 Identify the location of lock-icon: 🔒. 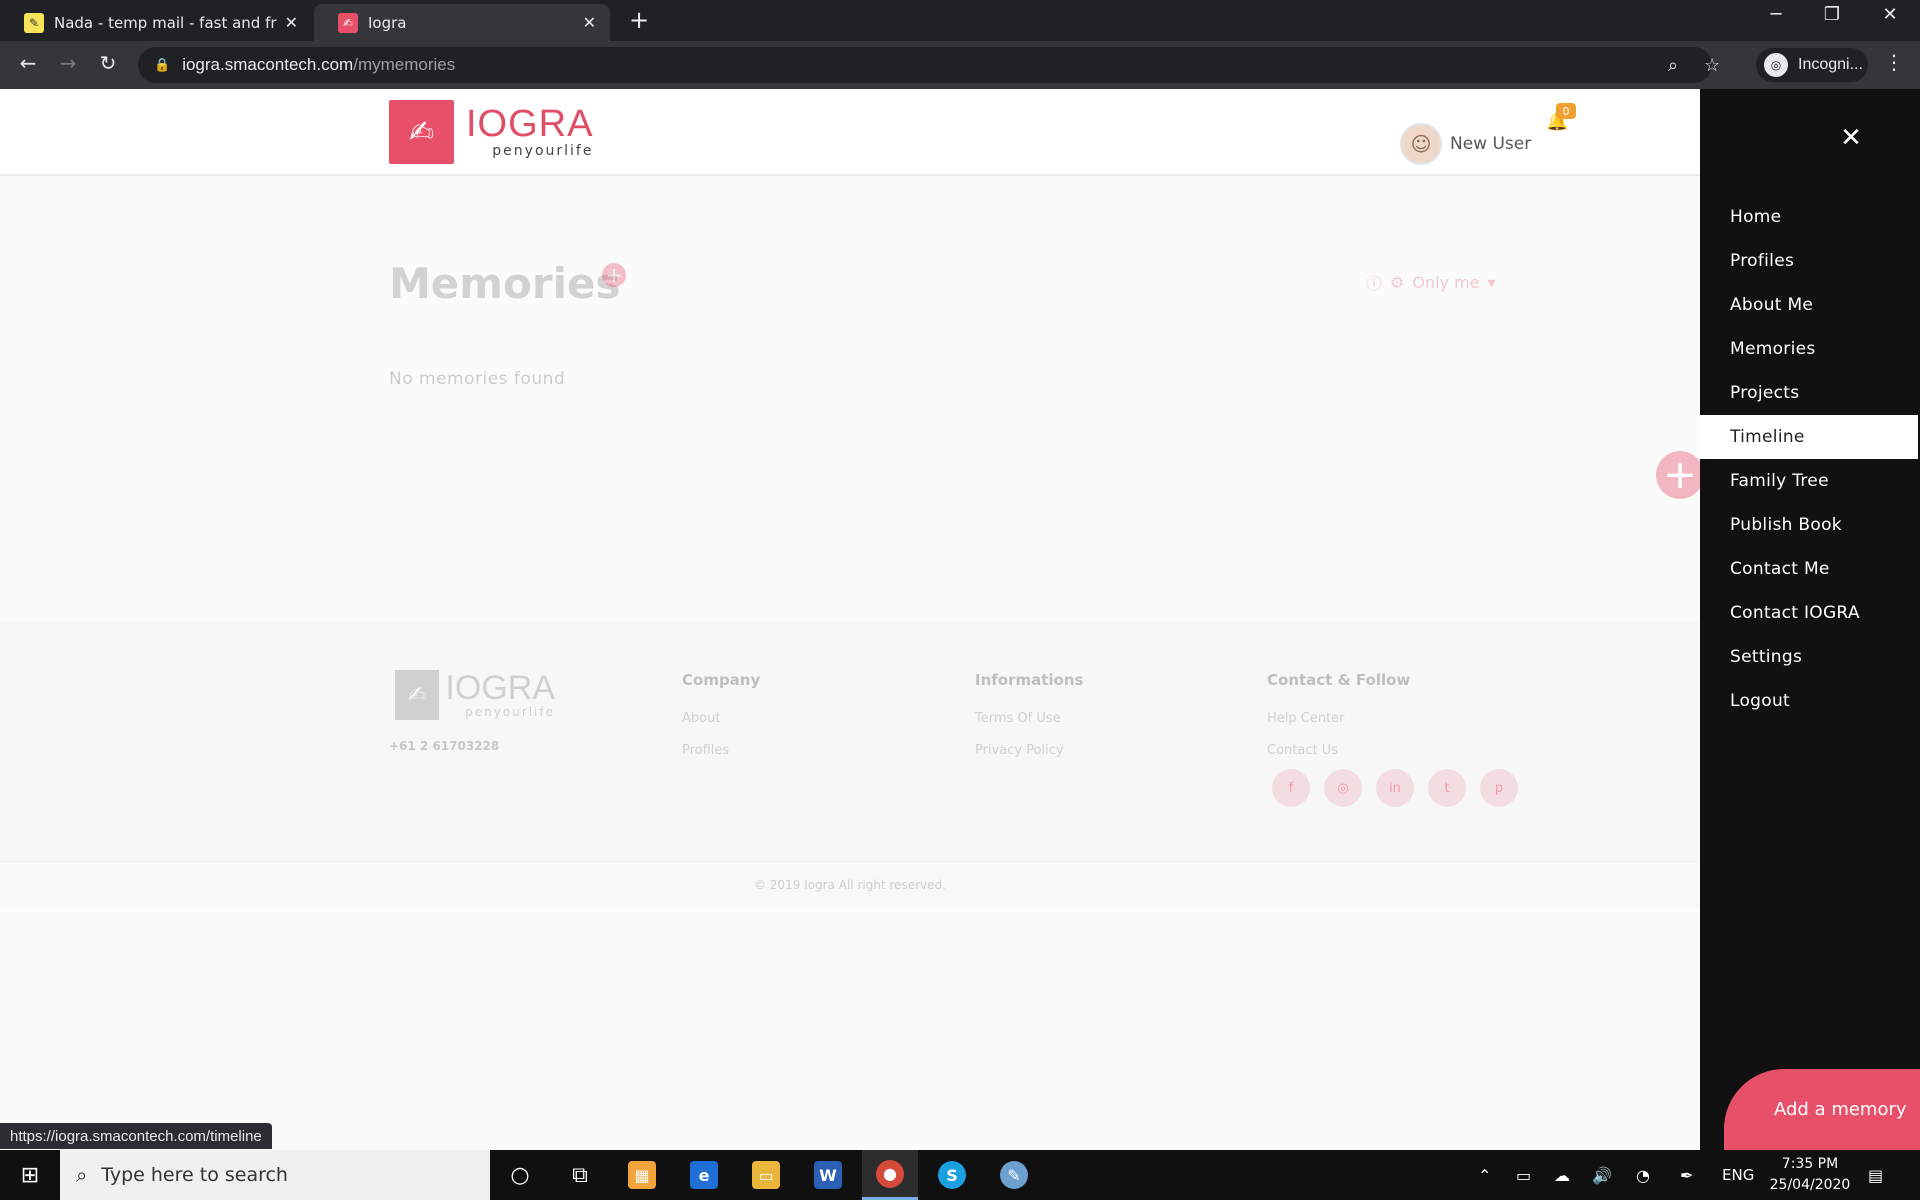
(162, 64).